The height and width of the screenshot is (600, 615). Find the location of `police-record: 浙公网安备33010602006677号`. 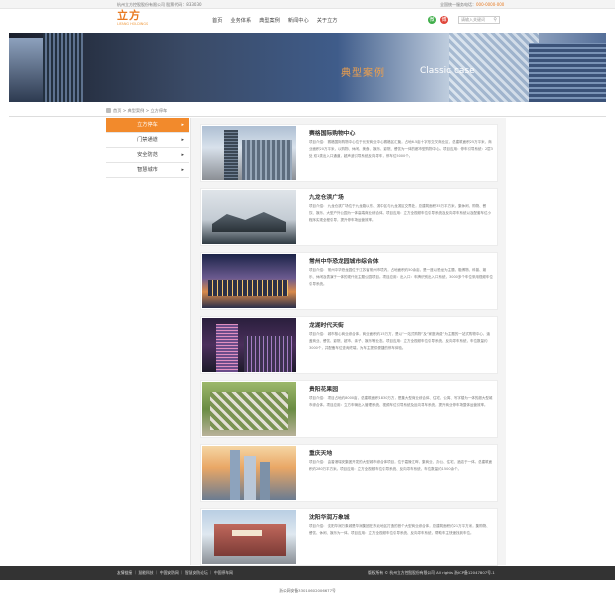

police-record: 浙公网安备33010602006677号 is located at coordinates (307, 591).